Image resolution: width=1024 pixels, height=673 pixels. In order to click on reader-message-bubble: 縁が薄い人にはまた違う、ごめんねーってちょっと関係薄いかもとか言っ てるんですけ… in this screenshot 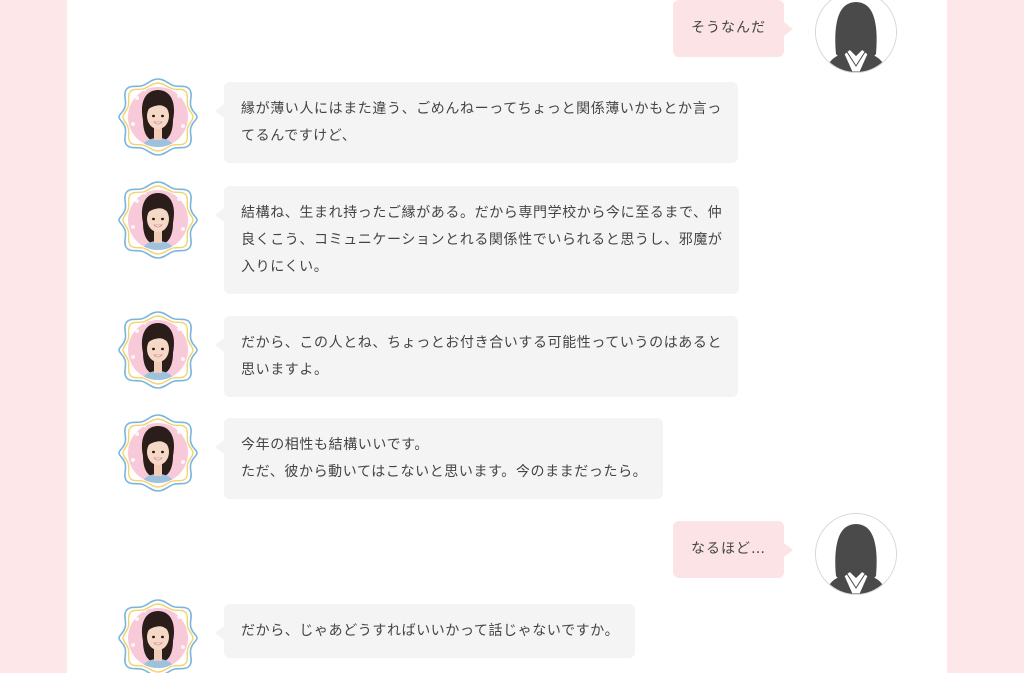, I will do `click(476, 122)`.